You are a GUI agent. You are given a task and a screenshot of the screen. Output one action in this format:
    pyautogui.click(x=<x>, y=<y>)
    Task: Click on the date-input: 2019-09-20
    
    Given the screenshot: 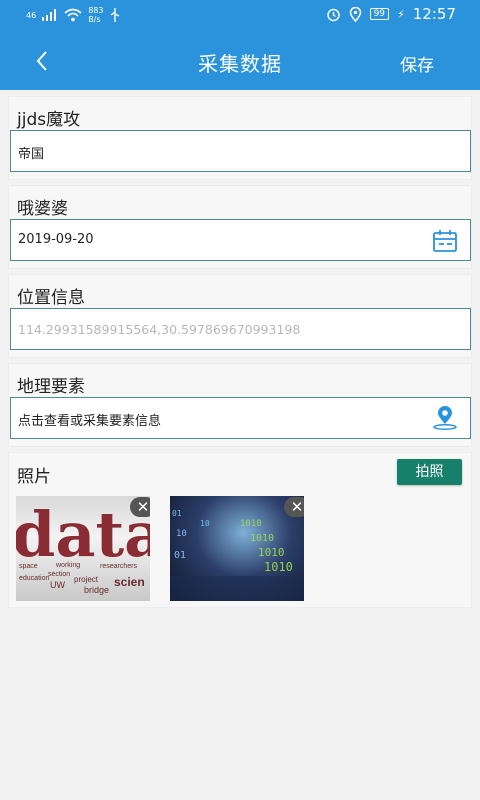 What is the action you would take?
    pyautogui.click(x=240, y=240)
    